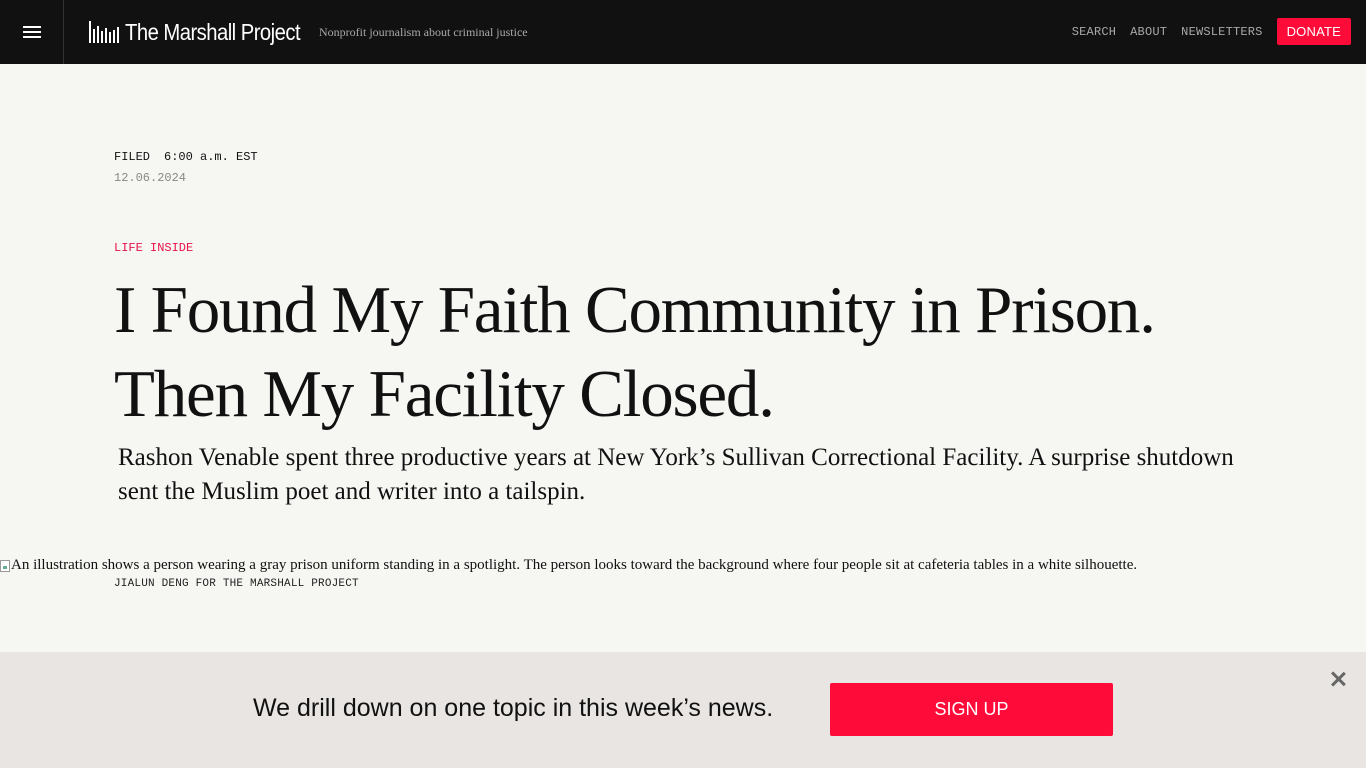 This screenshot has height=768, width=1366. I want to click on hamburger-menu-icon, so click(31, 32).